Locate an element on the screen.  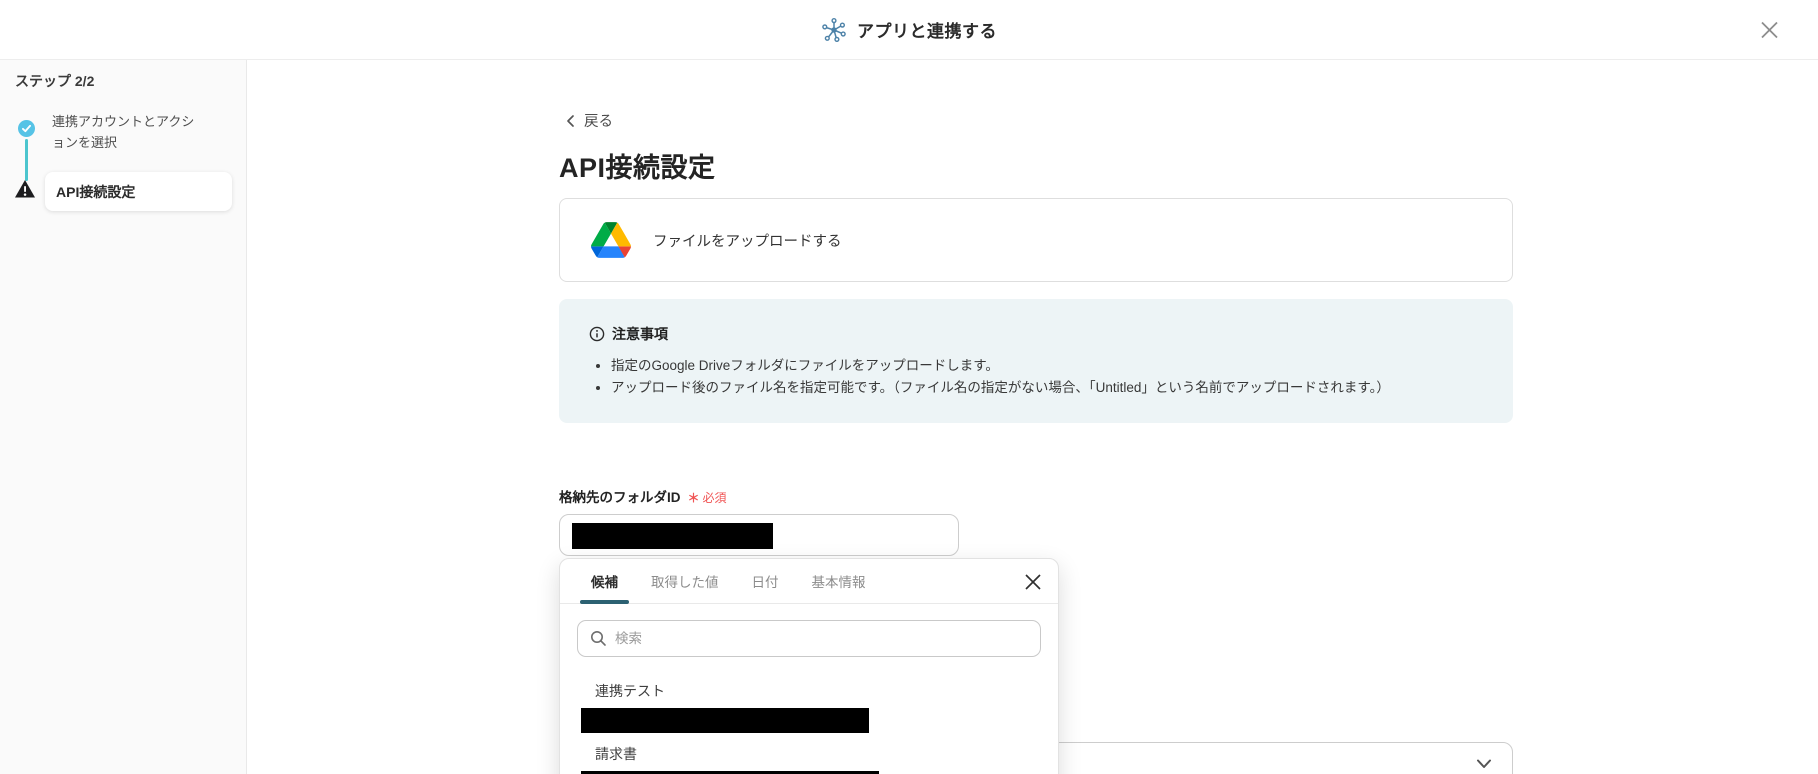
app-link-network-icon is located at coordinates (834, 30).